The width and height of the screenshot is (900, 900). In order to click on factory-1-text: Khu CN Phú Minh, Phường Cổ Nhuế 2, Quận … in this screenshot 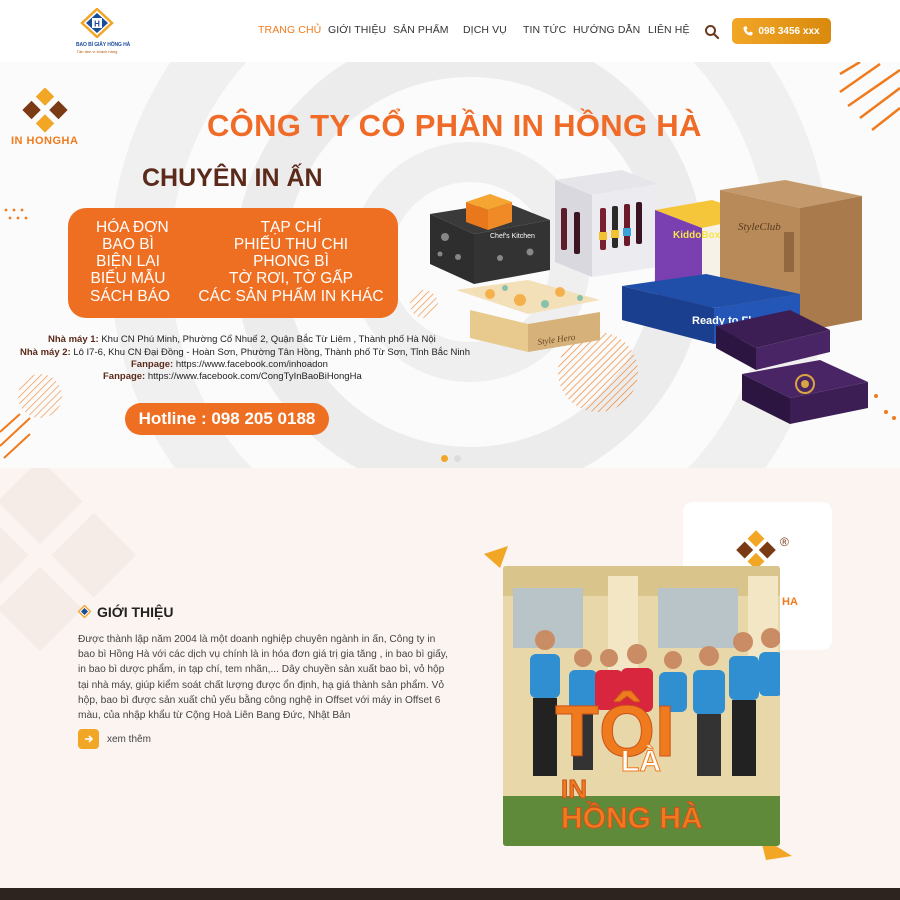, I will do `click(268, 339)`.